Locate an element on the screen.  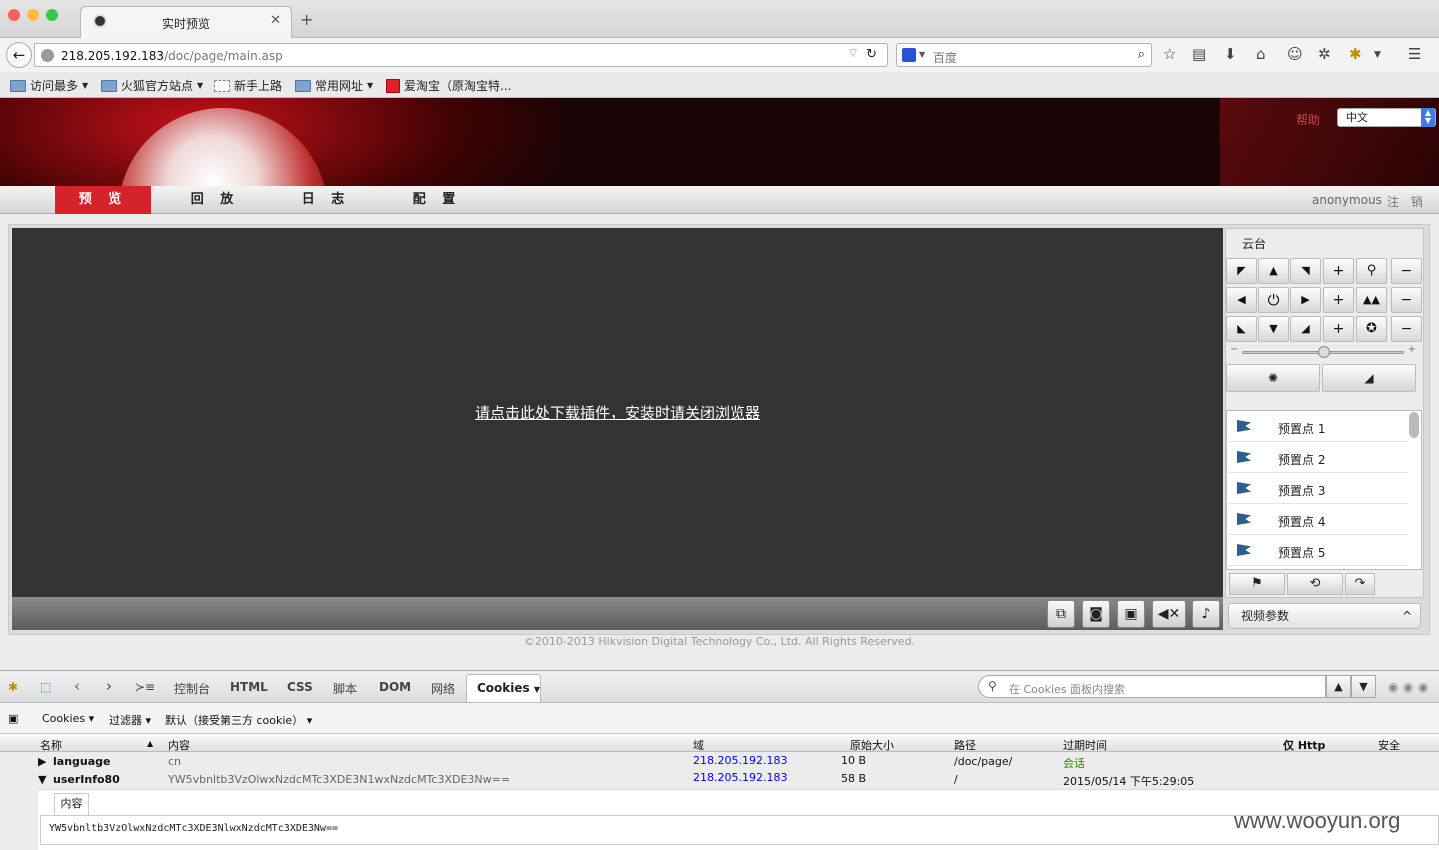
preset-item: 预置点 5 is located at coordinates (1318, 551).